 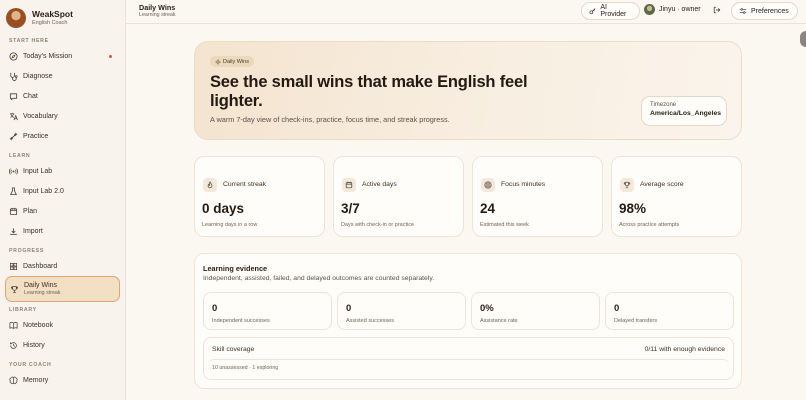 I want to click on radio-icon, so click(x=13, y=171).